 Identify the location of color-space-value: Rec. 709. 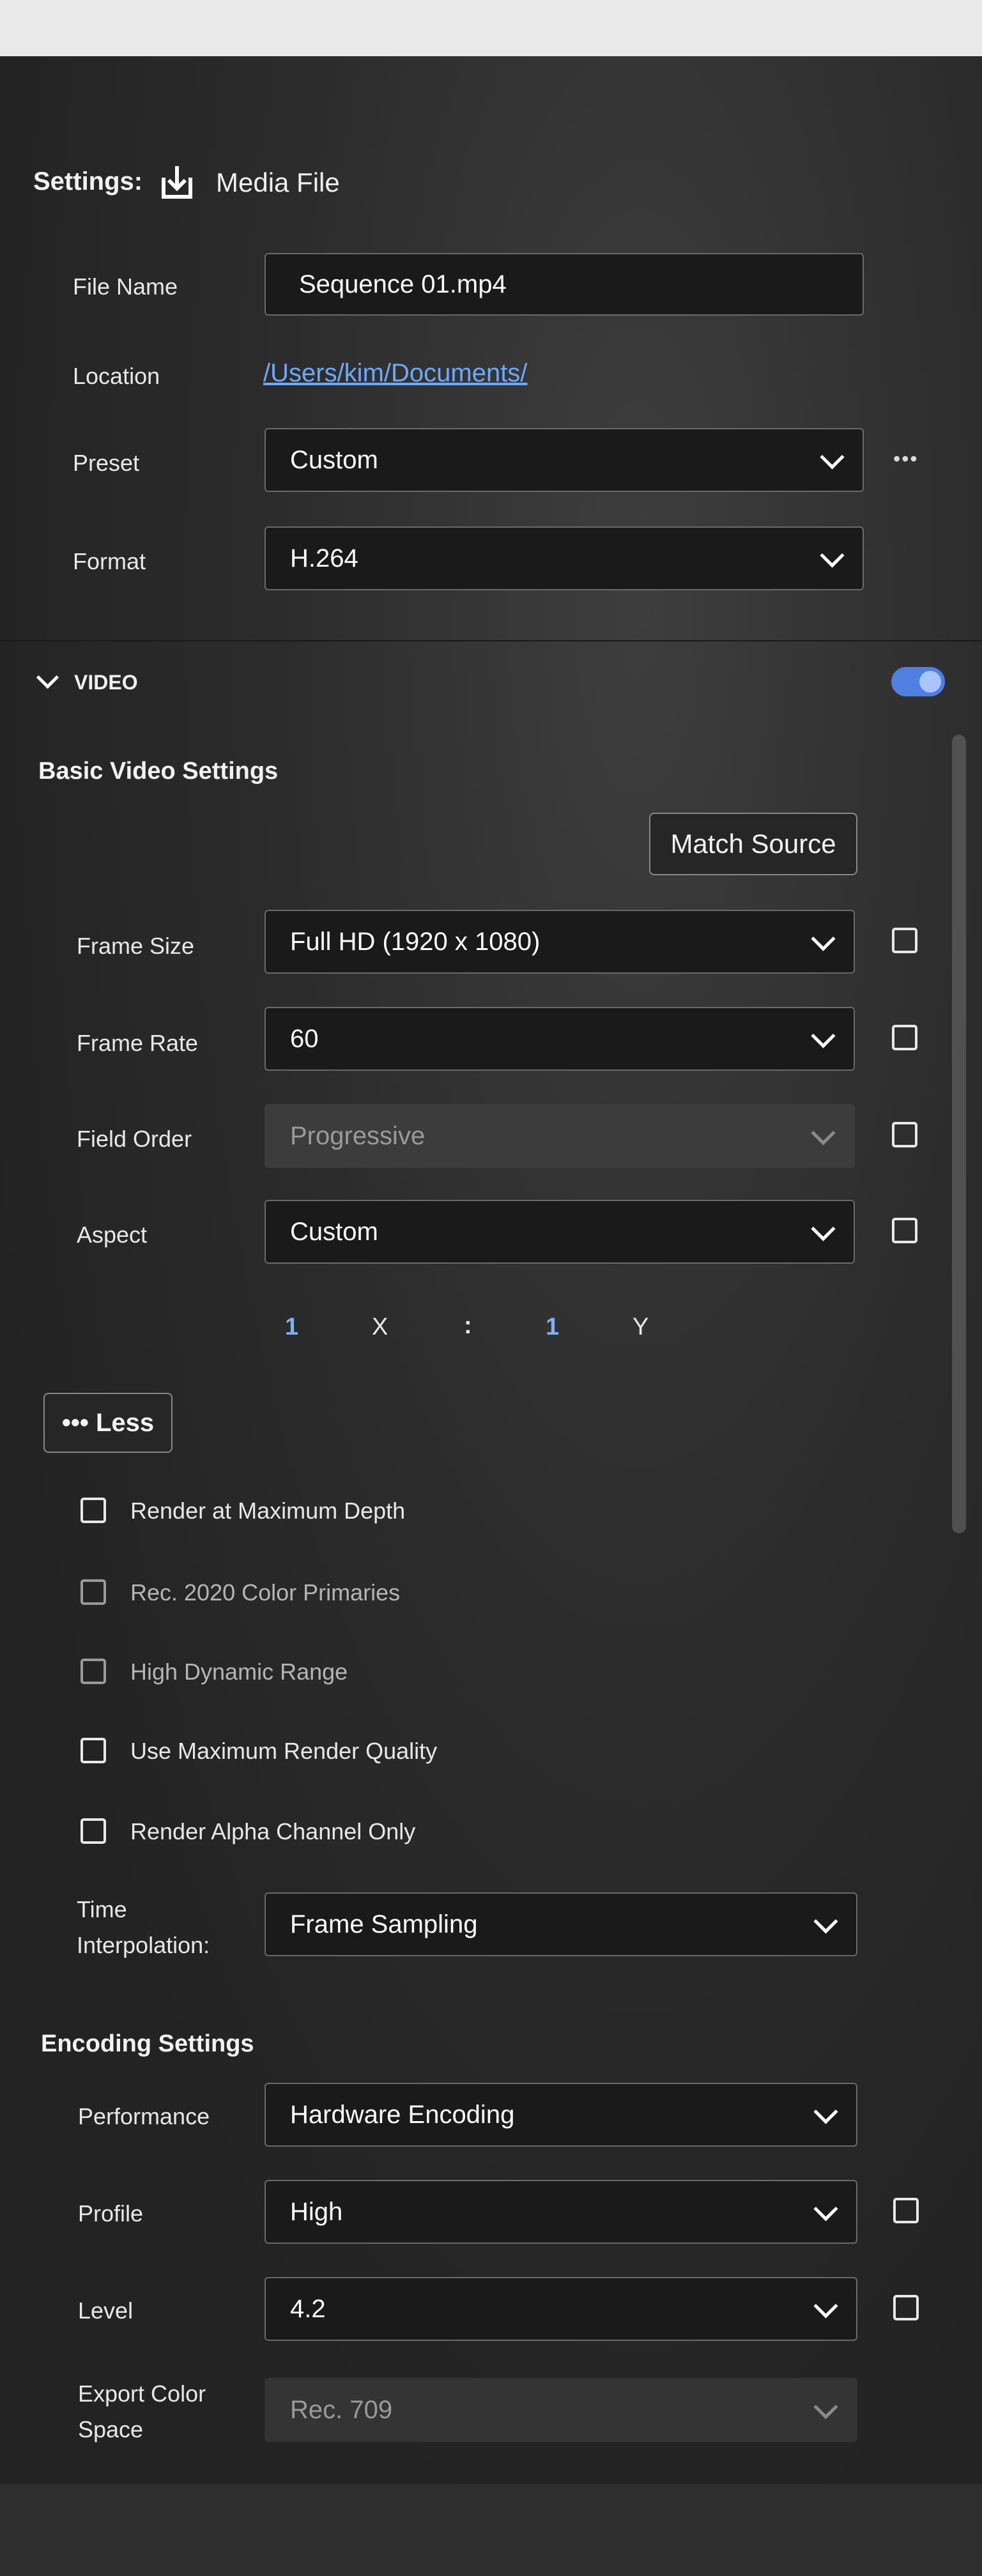
(341, 2409).